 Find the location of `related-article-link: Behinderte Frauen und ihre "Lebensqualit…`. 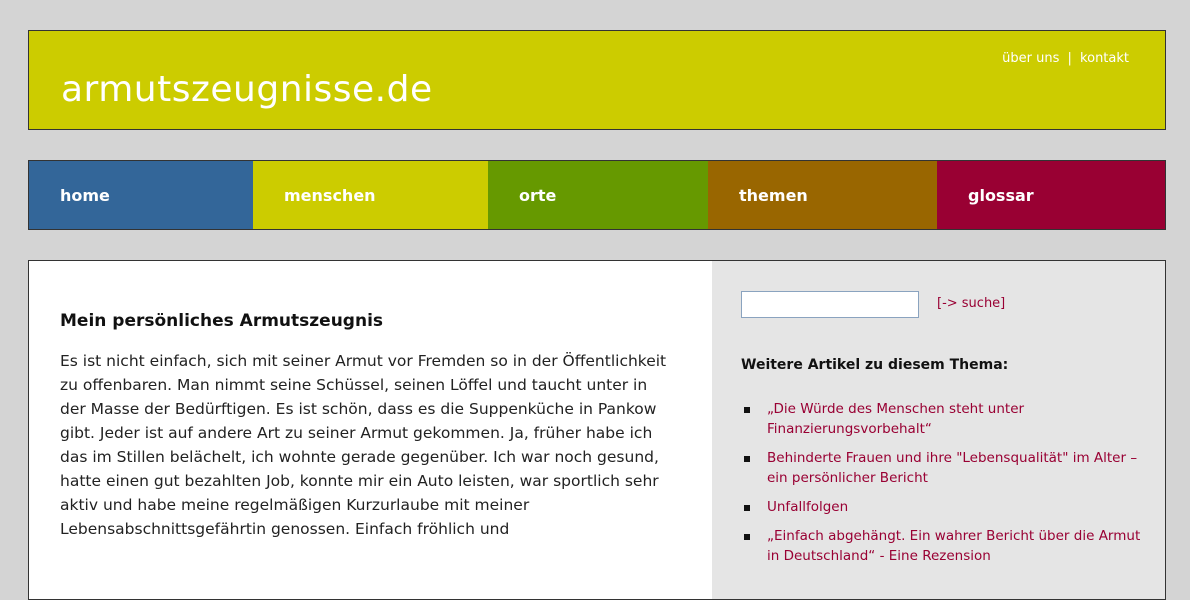

related-article-link: Behinderte Frauen und ihre "Lebensqualit… is located at coordinates (952, 468).